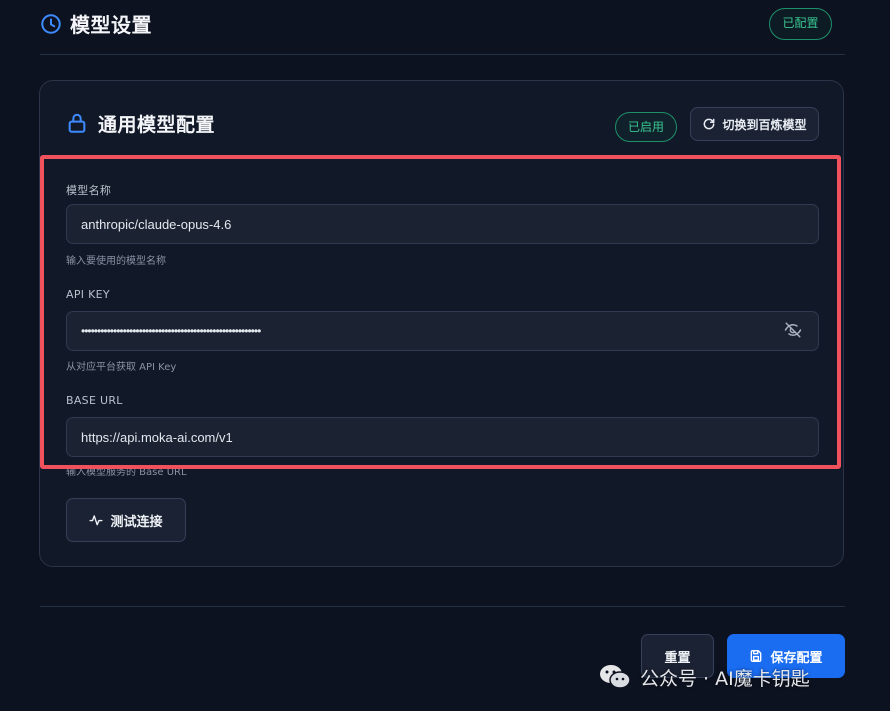 The image size is (890, 711). Describe the element at coordinates (77, 123) in the screenshot. I see `lock-icon` at that location.